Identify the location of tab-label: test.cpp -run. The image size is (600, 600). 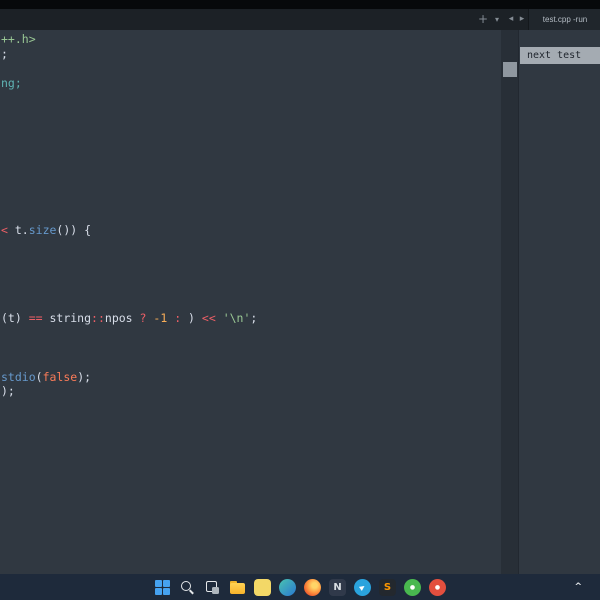
(565, 19).